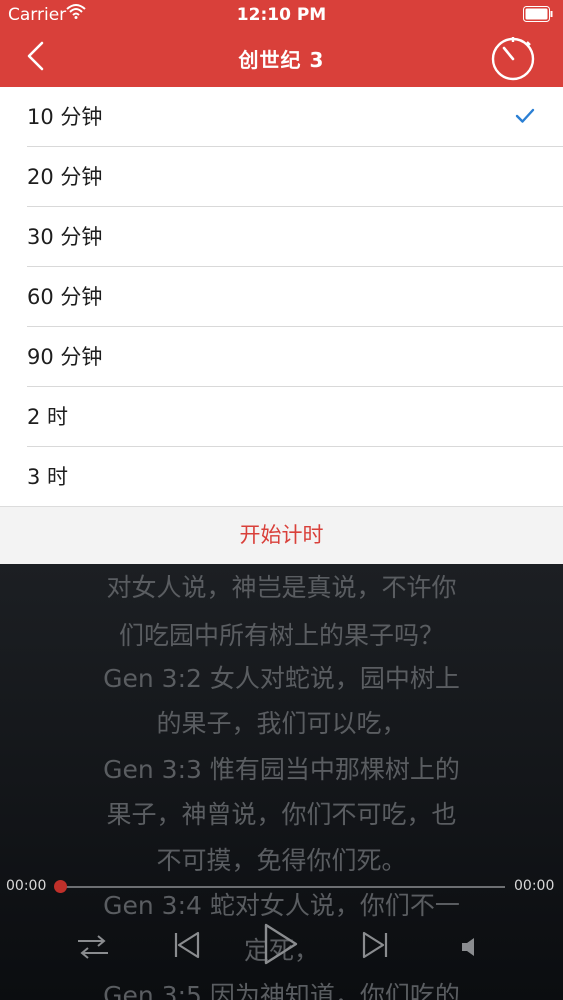 This screenshot has height=1000, width=563. What do you see at coordinates (513, 58) in the screenshot?
I see `stopwatch-icon` at bounding box center [513, 58].